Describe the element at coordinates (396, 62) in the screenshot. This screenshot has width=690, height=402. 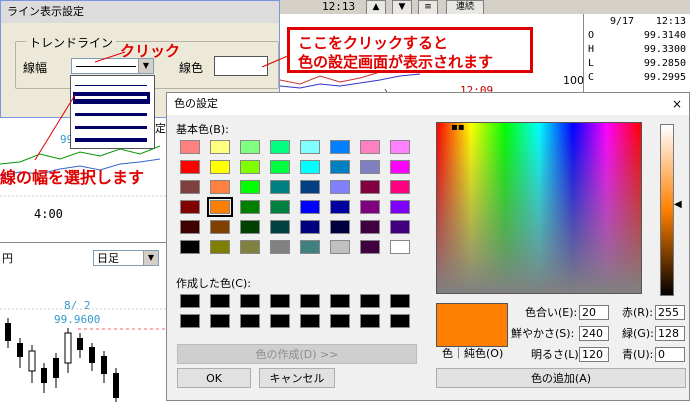
I see `callout-line2: 色の設定画面が表示されます` at that location.